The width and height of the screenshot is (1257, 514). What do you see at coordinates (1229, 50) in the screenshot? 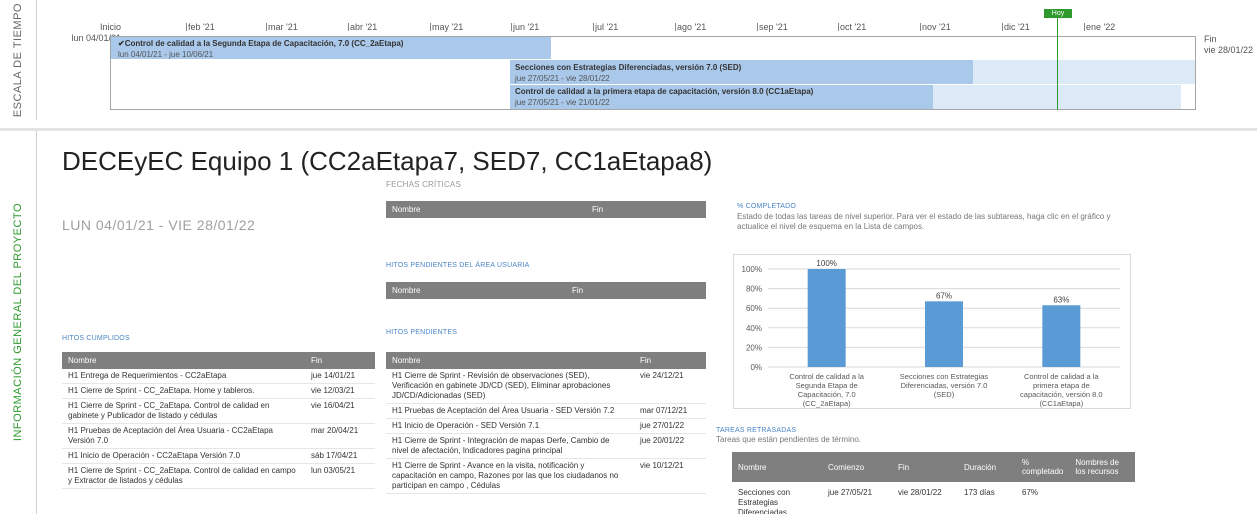
I see `timeline-end-date: vie 28/01/22` at bounding box center [1229, 50].